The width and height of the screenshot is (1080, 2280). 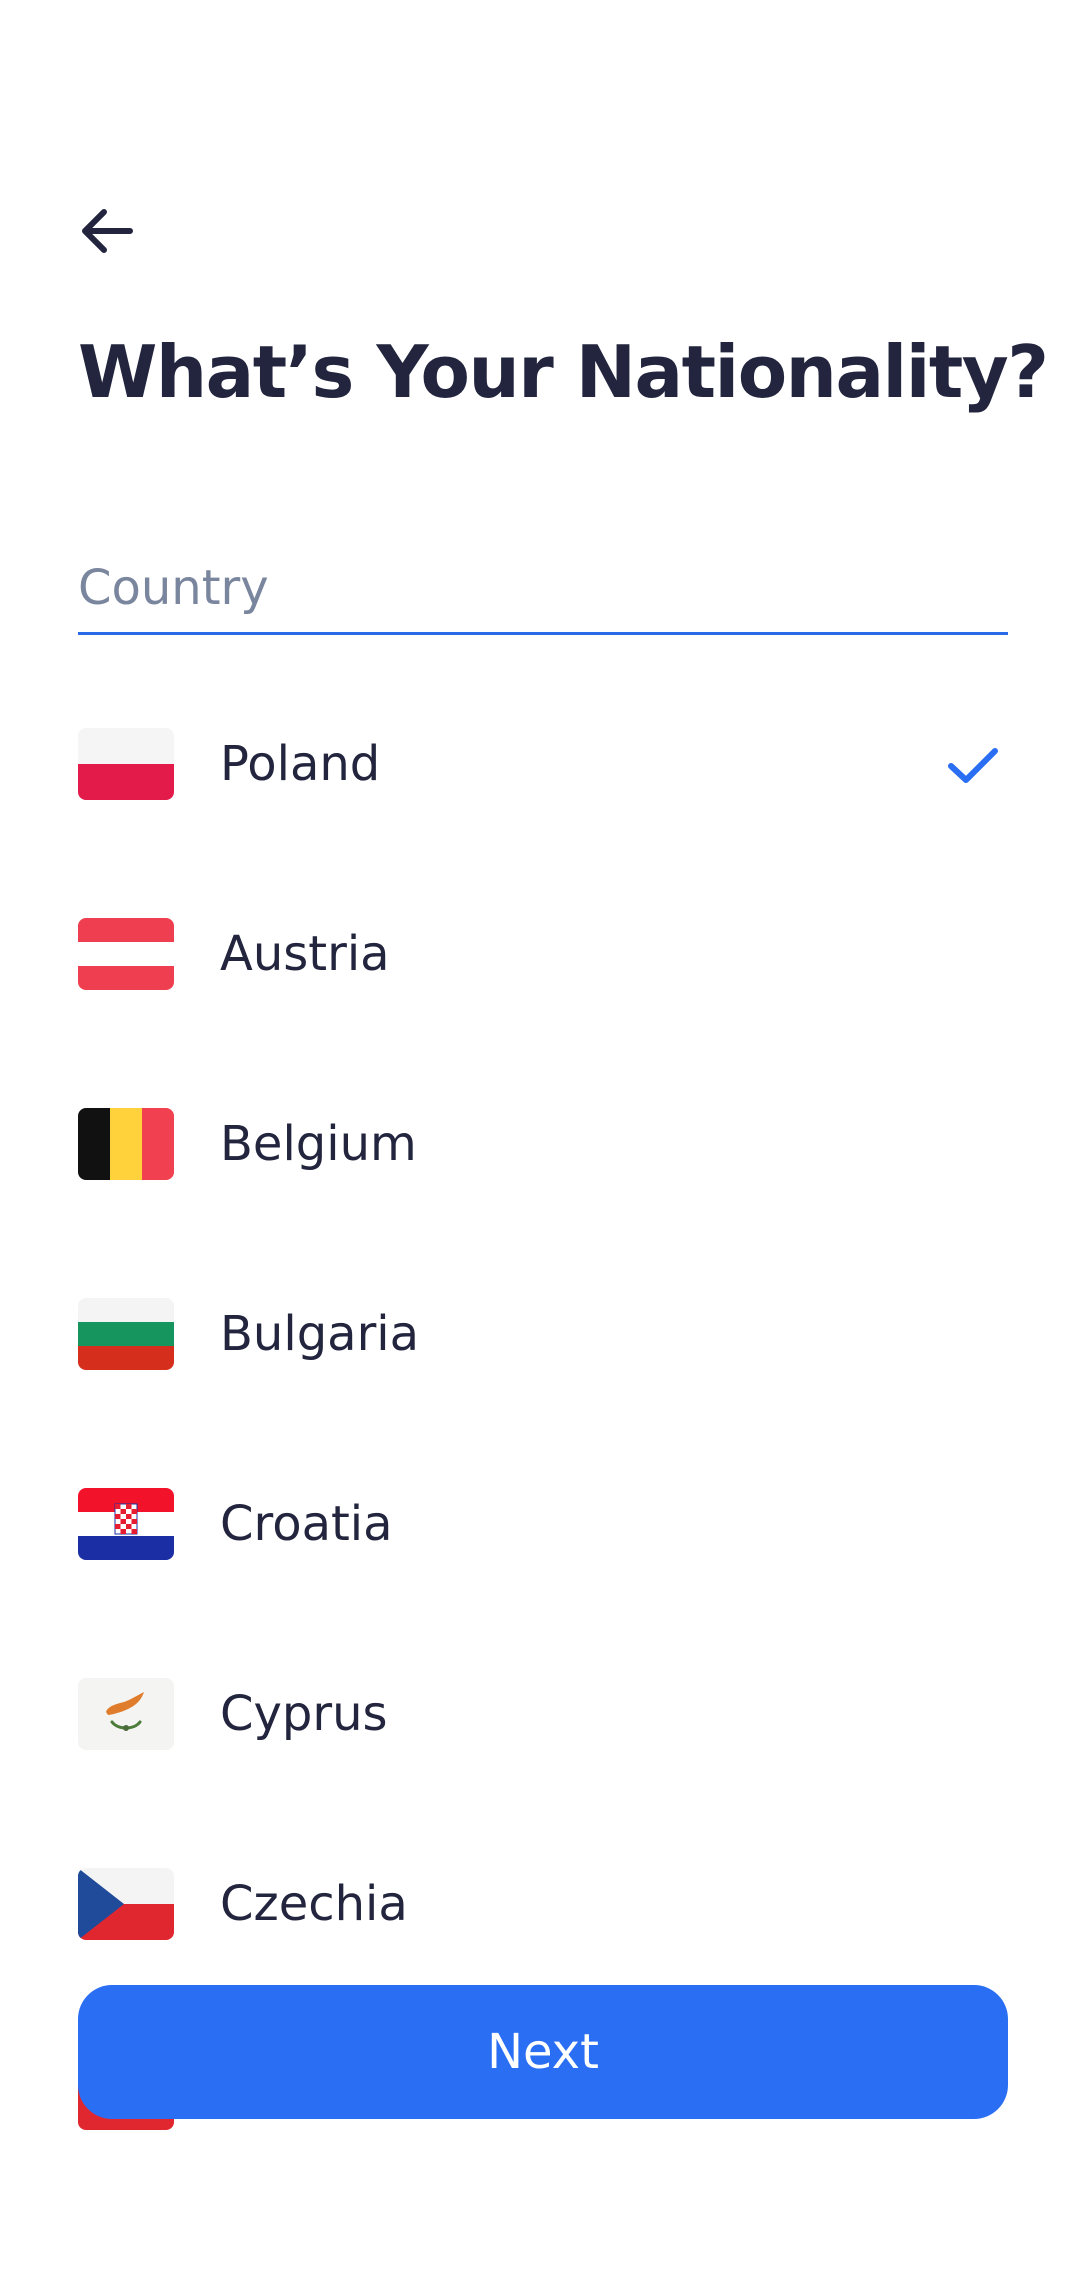 What do you see at coordinates (543, 2052) in the screenshot?
I see `next-button: Next` at bounding box center [543, 2052].